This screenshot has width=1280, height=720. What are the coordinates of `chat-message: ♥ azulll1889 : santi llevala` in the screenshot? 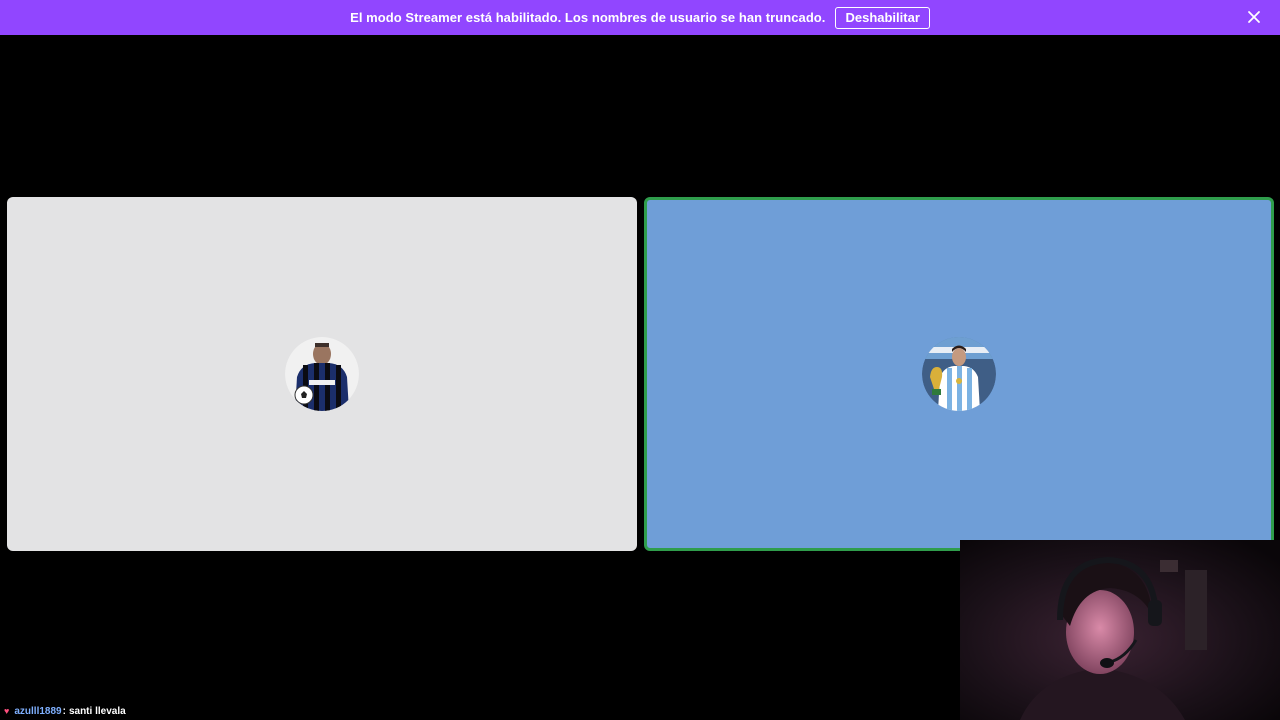 It's located at (65, 711).